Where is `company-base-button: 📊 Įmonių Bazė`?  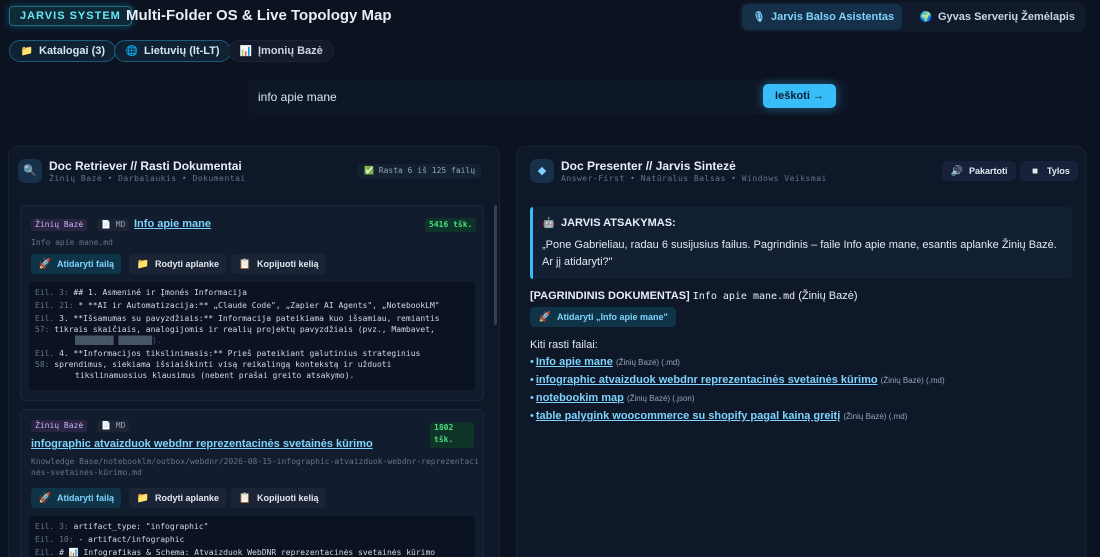 company-base-button: 📊 Įmonių Bazė is located at coordinates (281, 51).